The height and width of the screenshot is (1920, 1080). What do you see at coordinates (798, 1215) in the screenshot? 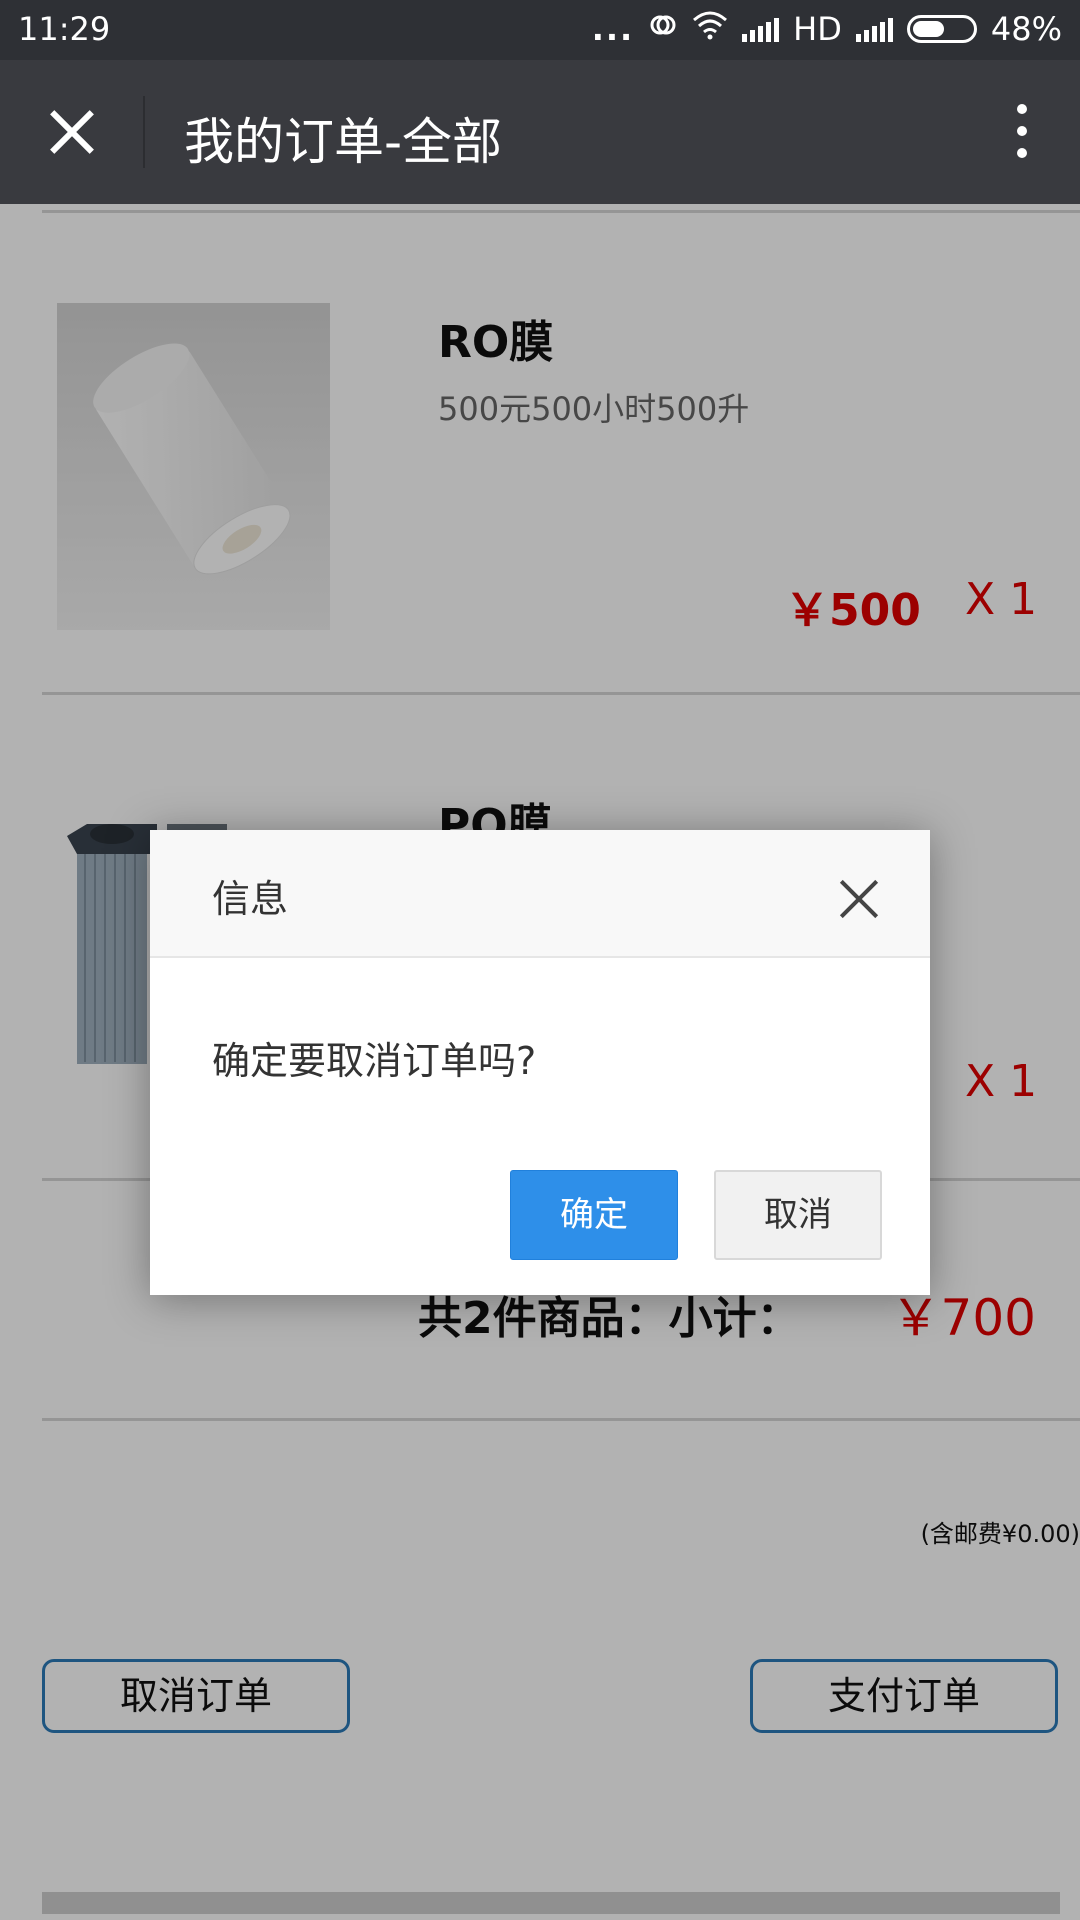
I see `cancel-button: 取消` at bounding box center [798, 1215].